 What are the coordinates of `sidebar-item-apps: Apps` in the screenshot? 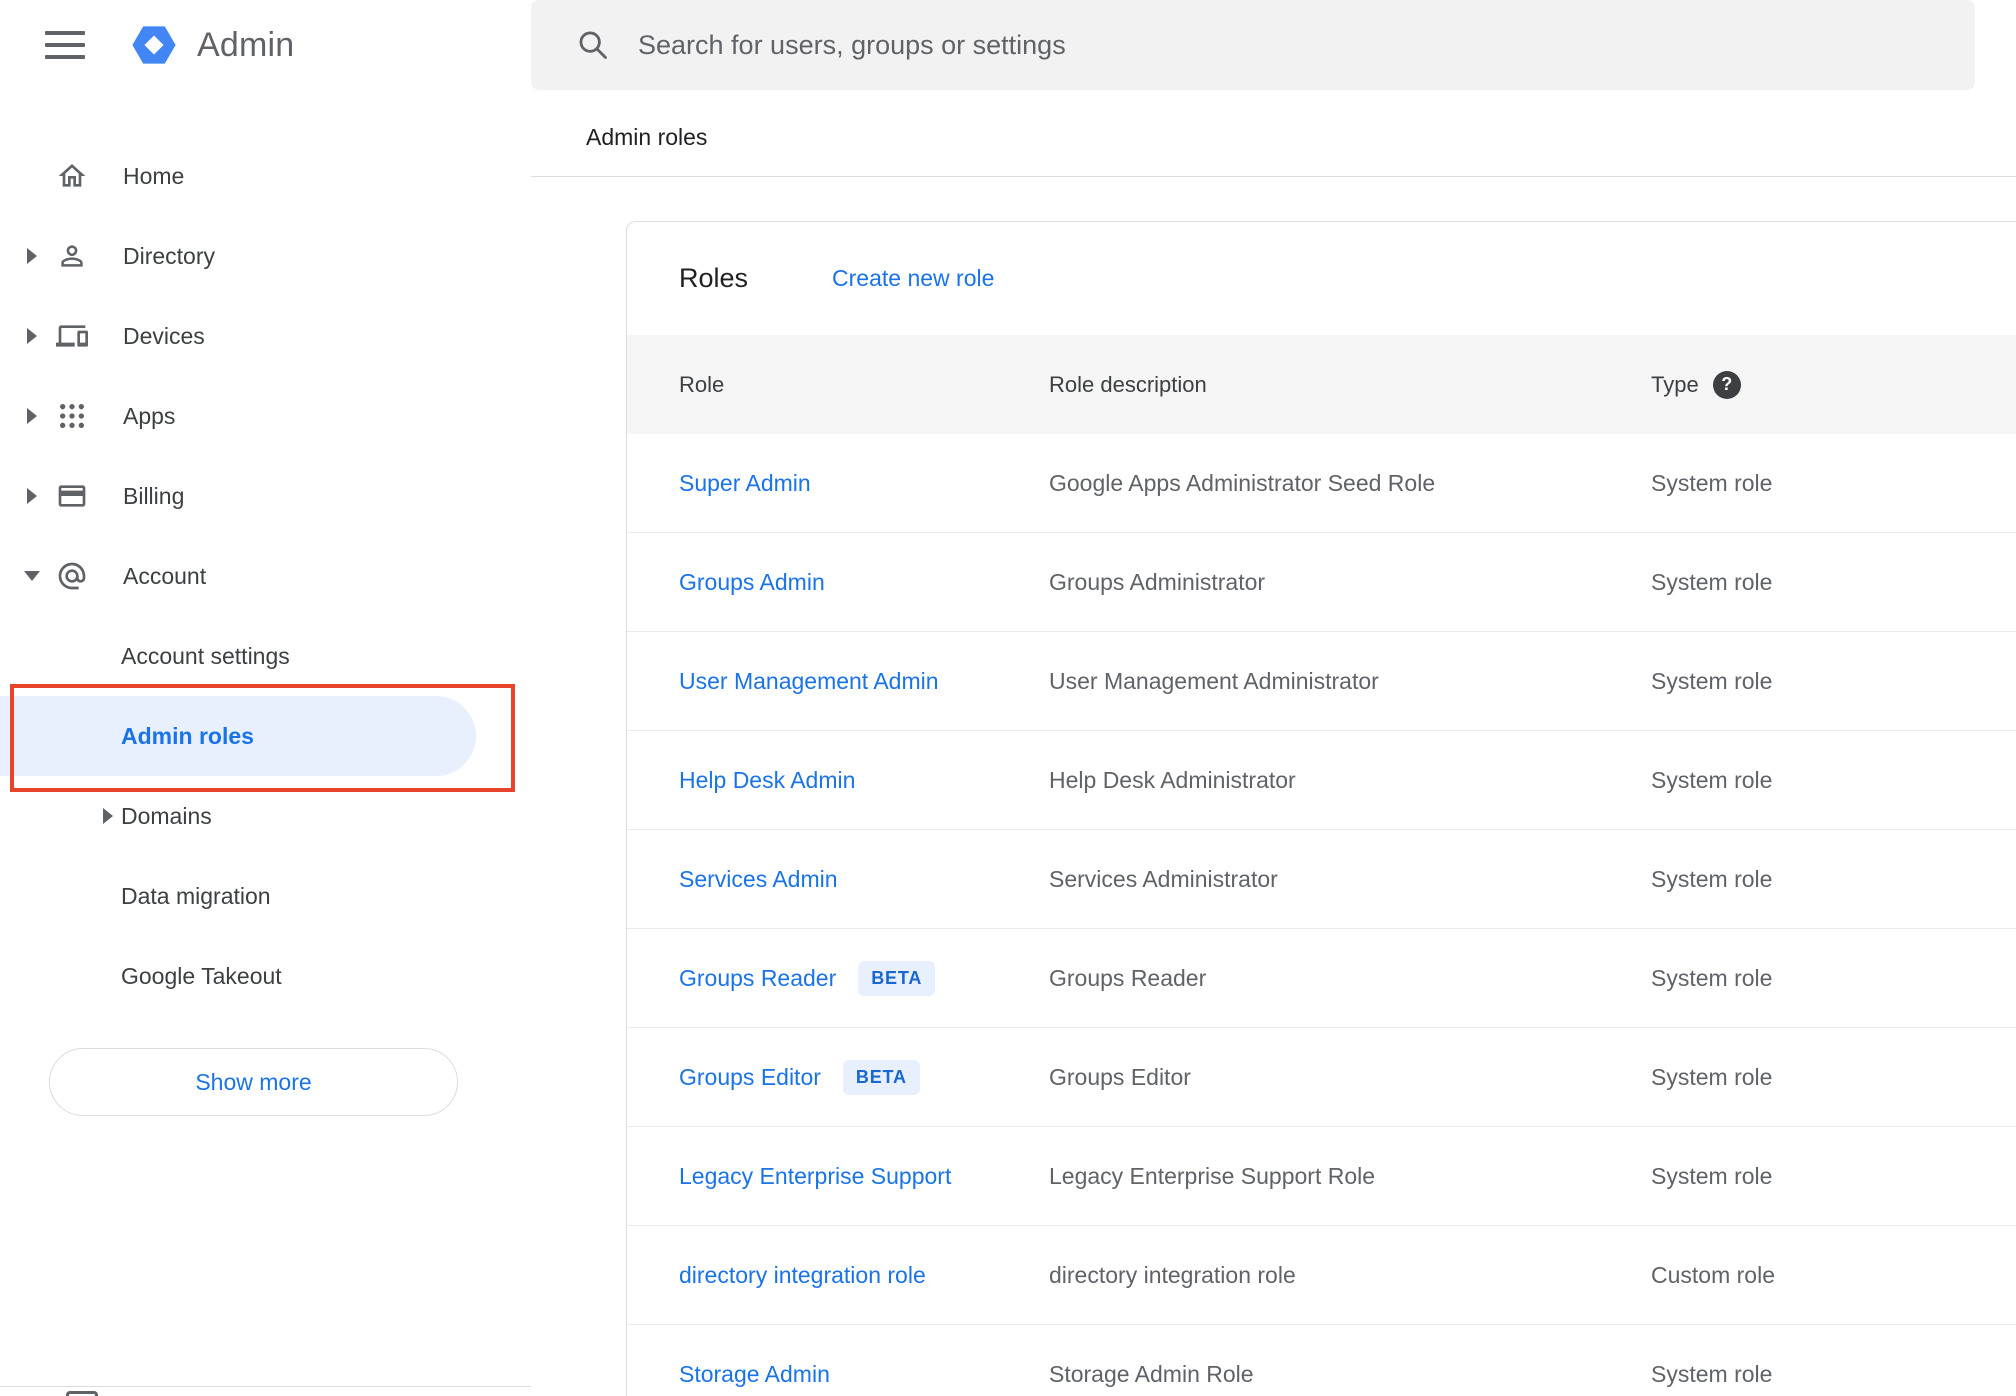 It's located at (265, 416).